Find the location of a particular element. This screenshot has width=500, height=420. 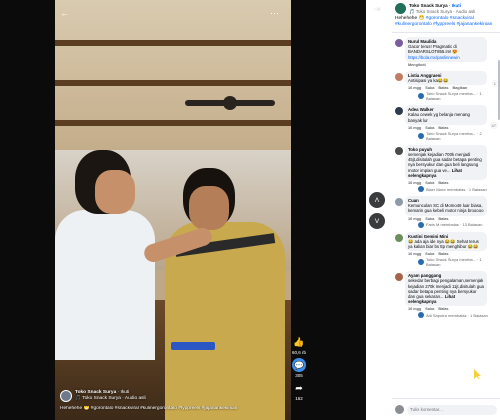

post-account-name: Toko Snack Surya is located at coordinates (428, 5).